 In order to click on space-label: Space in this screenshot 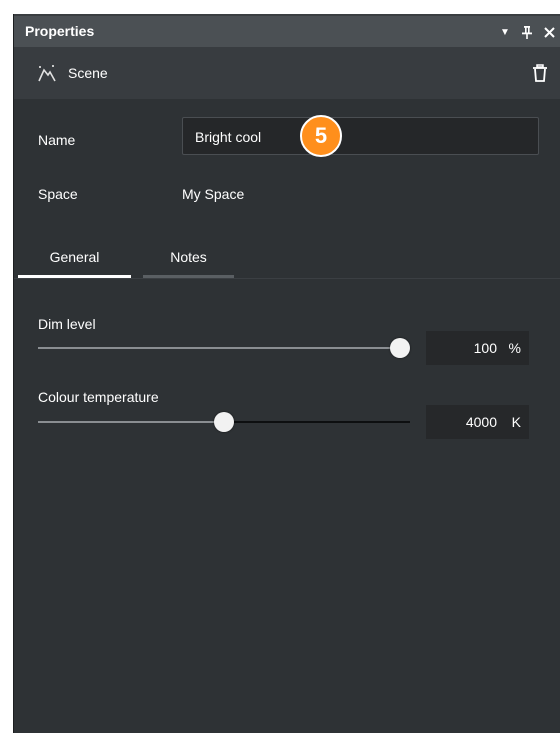, I will do `click(58, 194)`.